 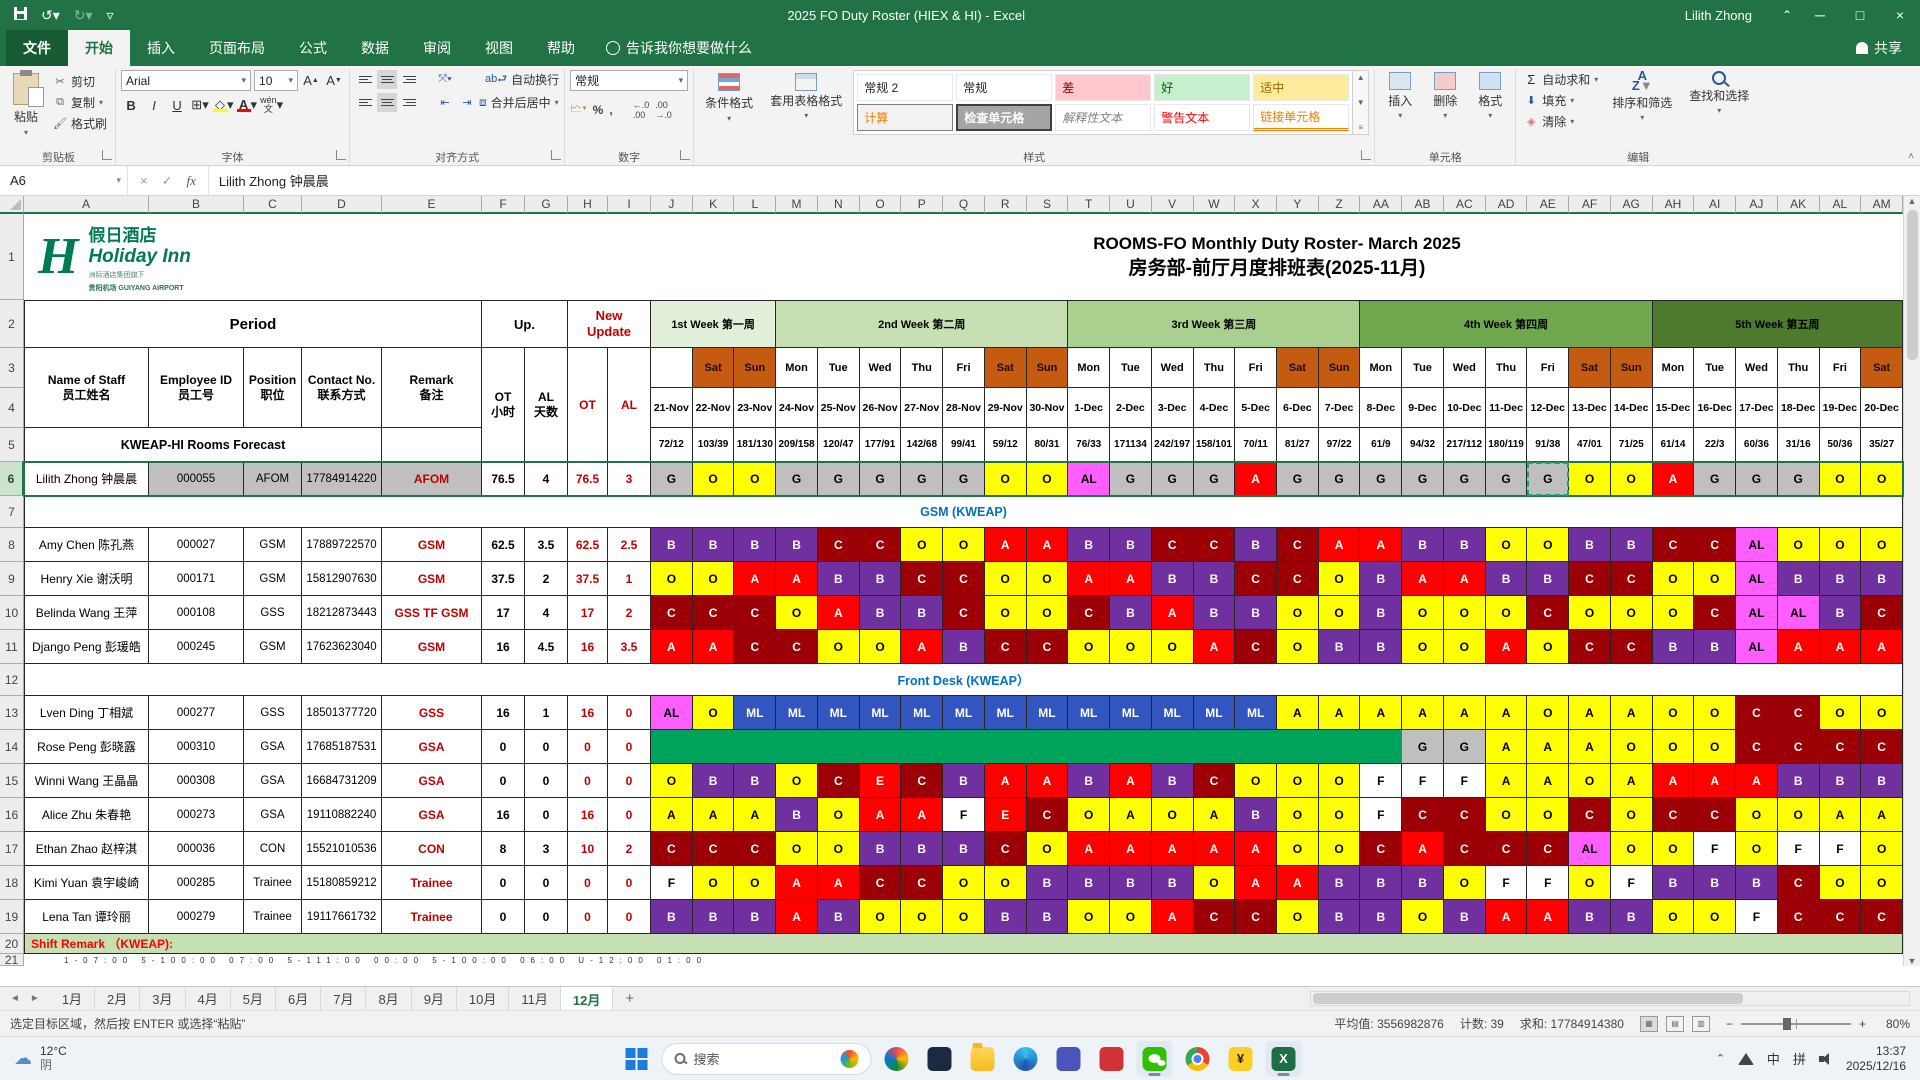 I want to click on row-header-6: 6, so click(x=12, y=479).